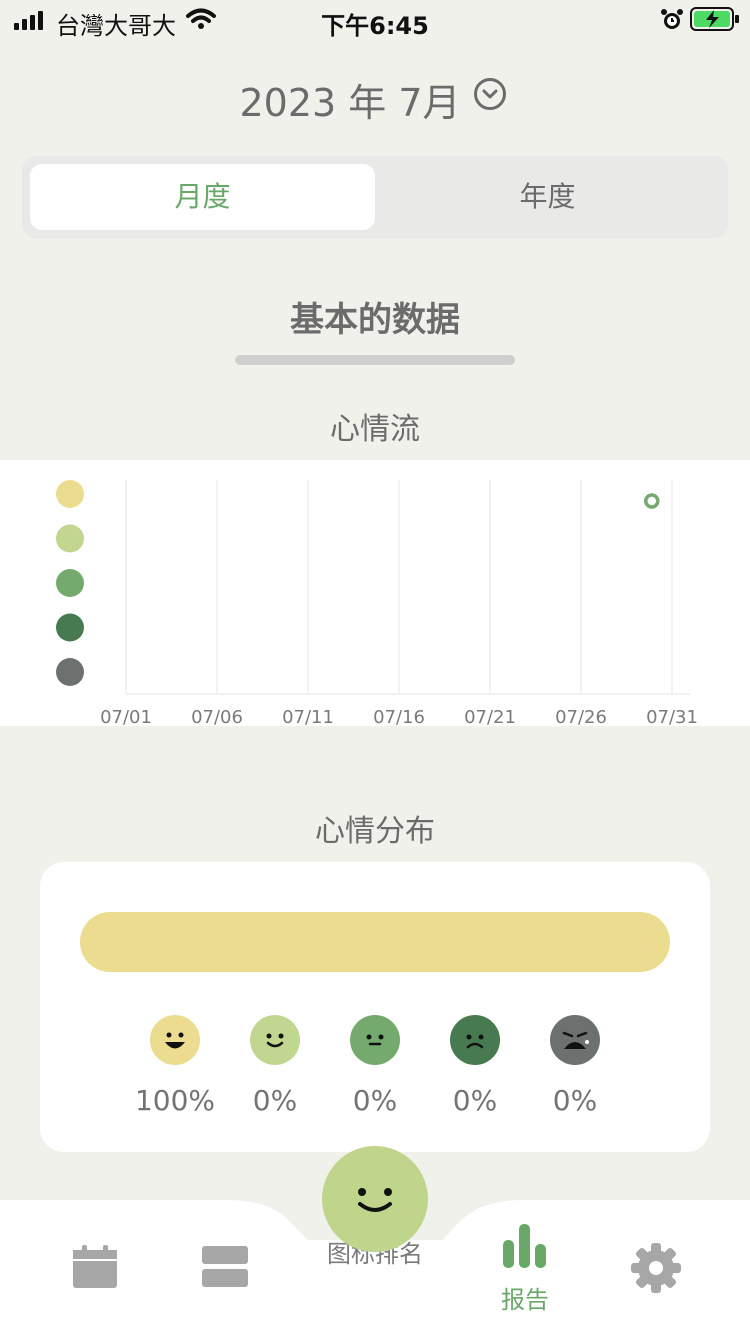  Describe the element at coordinates (575, 1100) in the screenshot. I see `mood-awful-percent: 0%` at that location.